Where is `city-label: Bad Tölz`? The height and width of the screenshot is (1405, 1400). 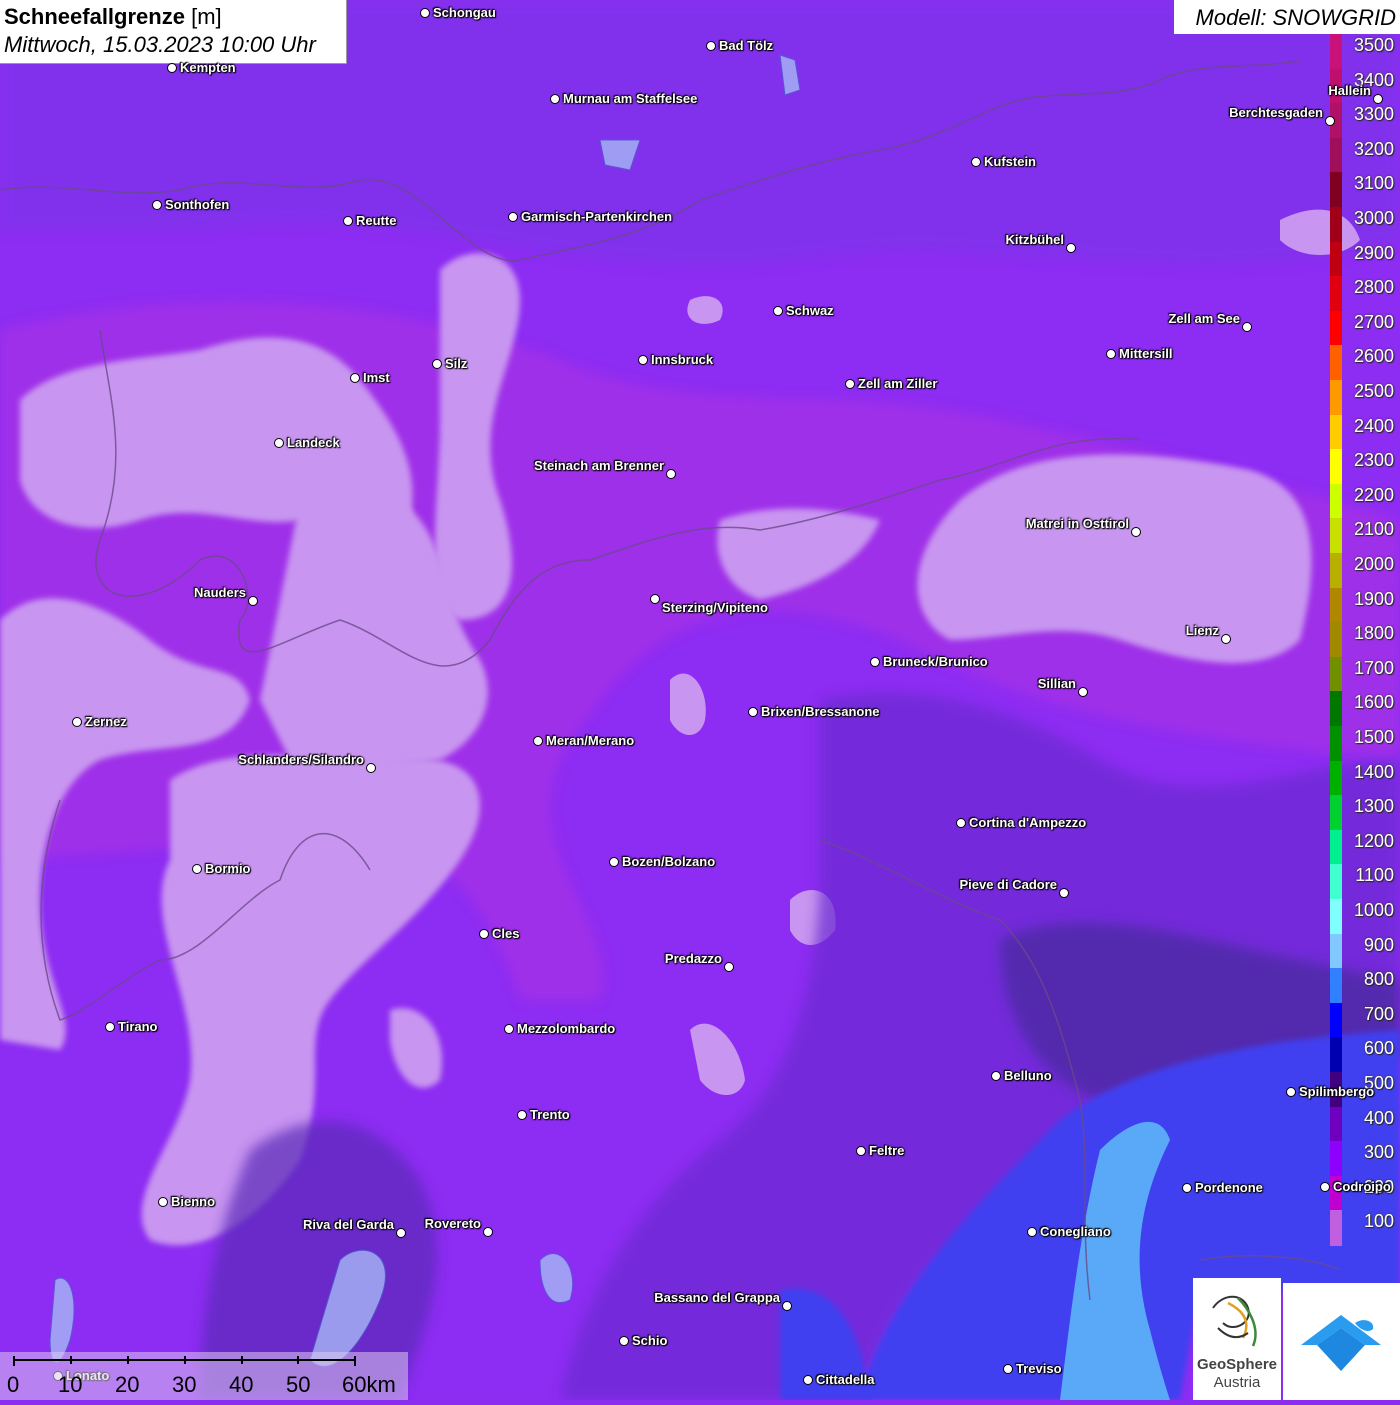
city-label: Bad Tölz is located at coordinates (746, 45).